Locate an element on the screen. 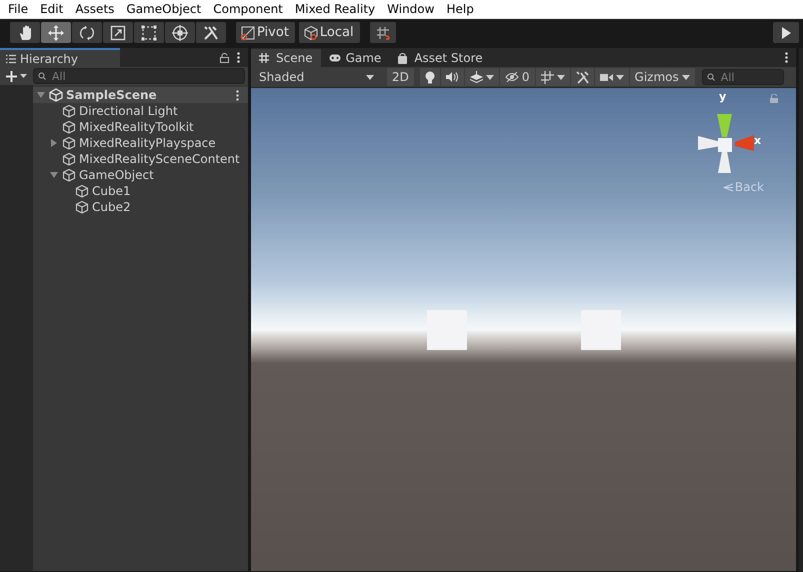 The image size is (803, 572). menu-item: File is located at coordinates (18, 9).